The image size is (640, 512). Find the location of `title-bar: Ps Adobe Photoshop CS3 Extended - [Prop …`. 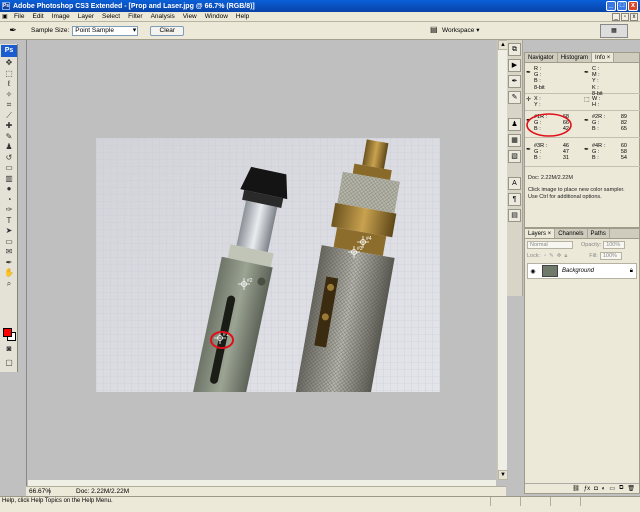

title-bar: Ps Adobe Photoshop CS3 Extended - [Prop … is located at coordinates (320, 6).